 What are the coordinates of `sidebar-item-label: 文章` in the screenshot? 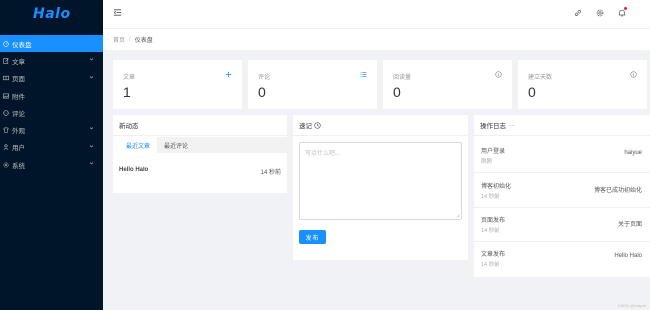 It's located at (18, 62).